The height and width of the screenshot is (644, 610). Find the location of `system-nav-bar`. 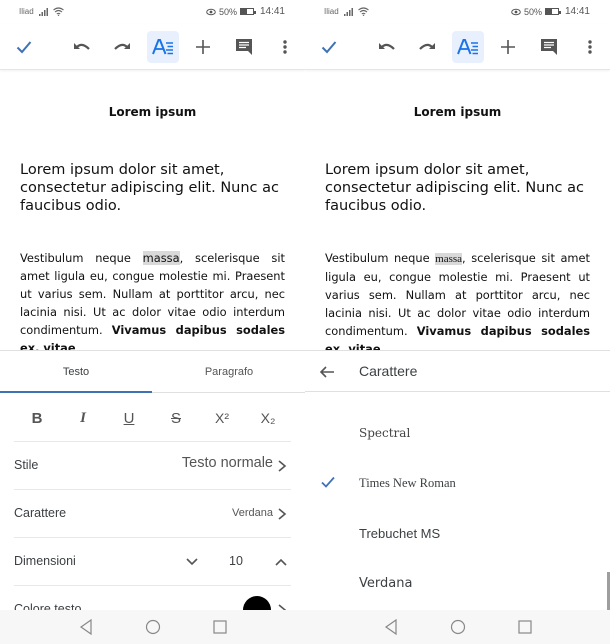

system-nav-bar is located at coordinates (152, 627).